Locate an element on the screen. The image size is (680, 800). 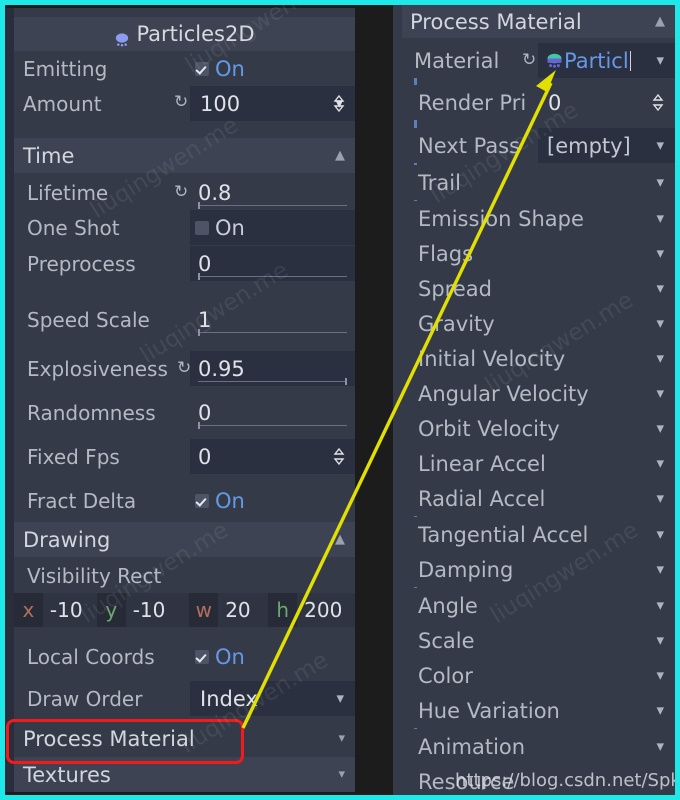
lifetime-value-field: 0.8 is located at coordinates (272, 192).